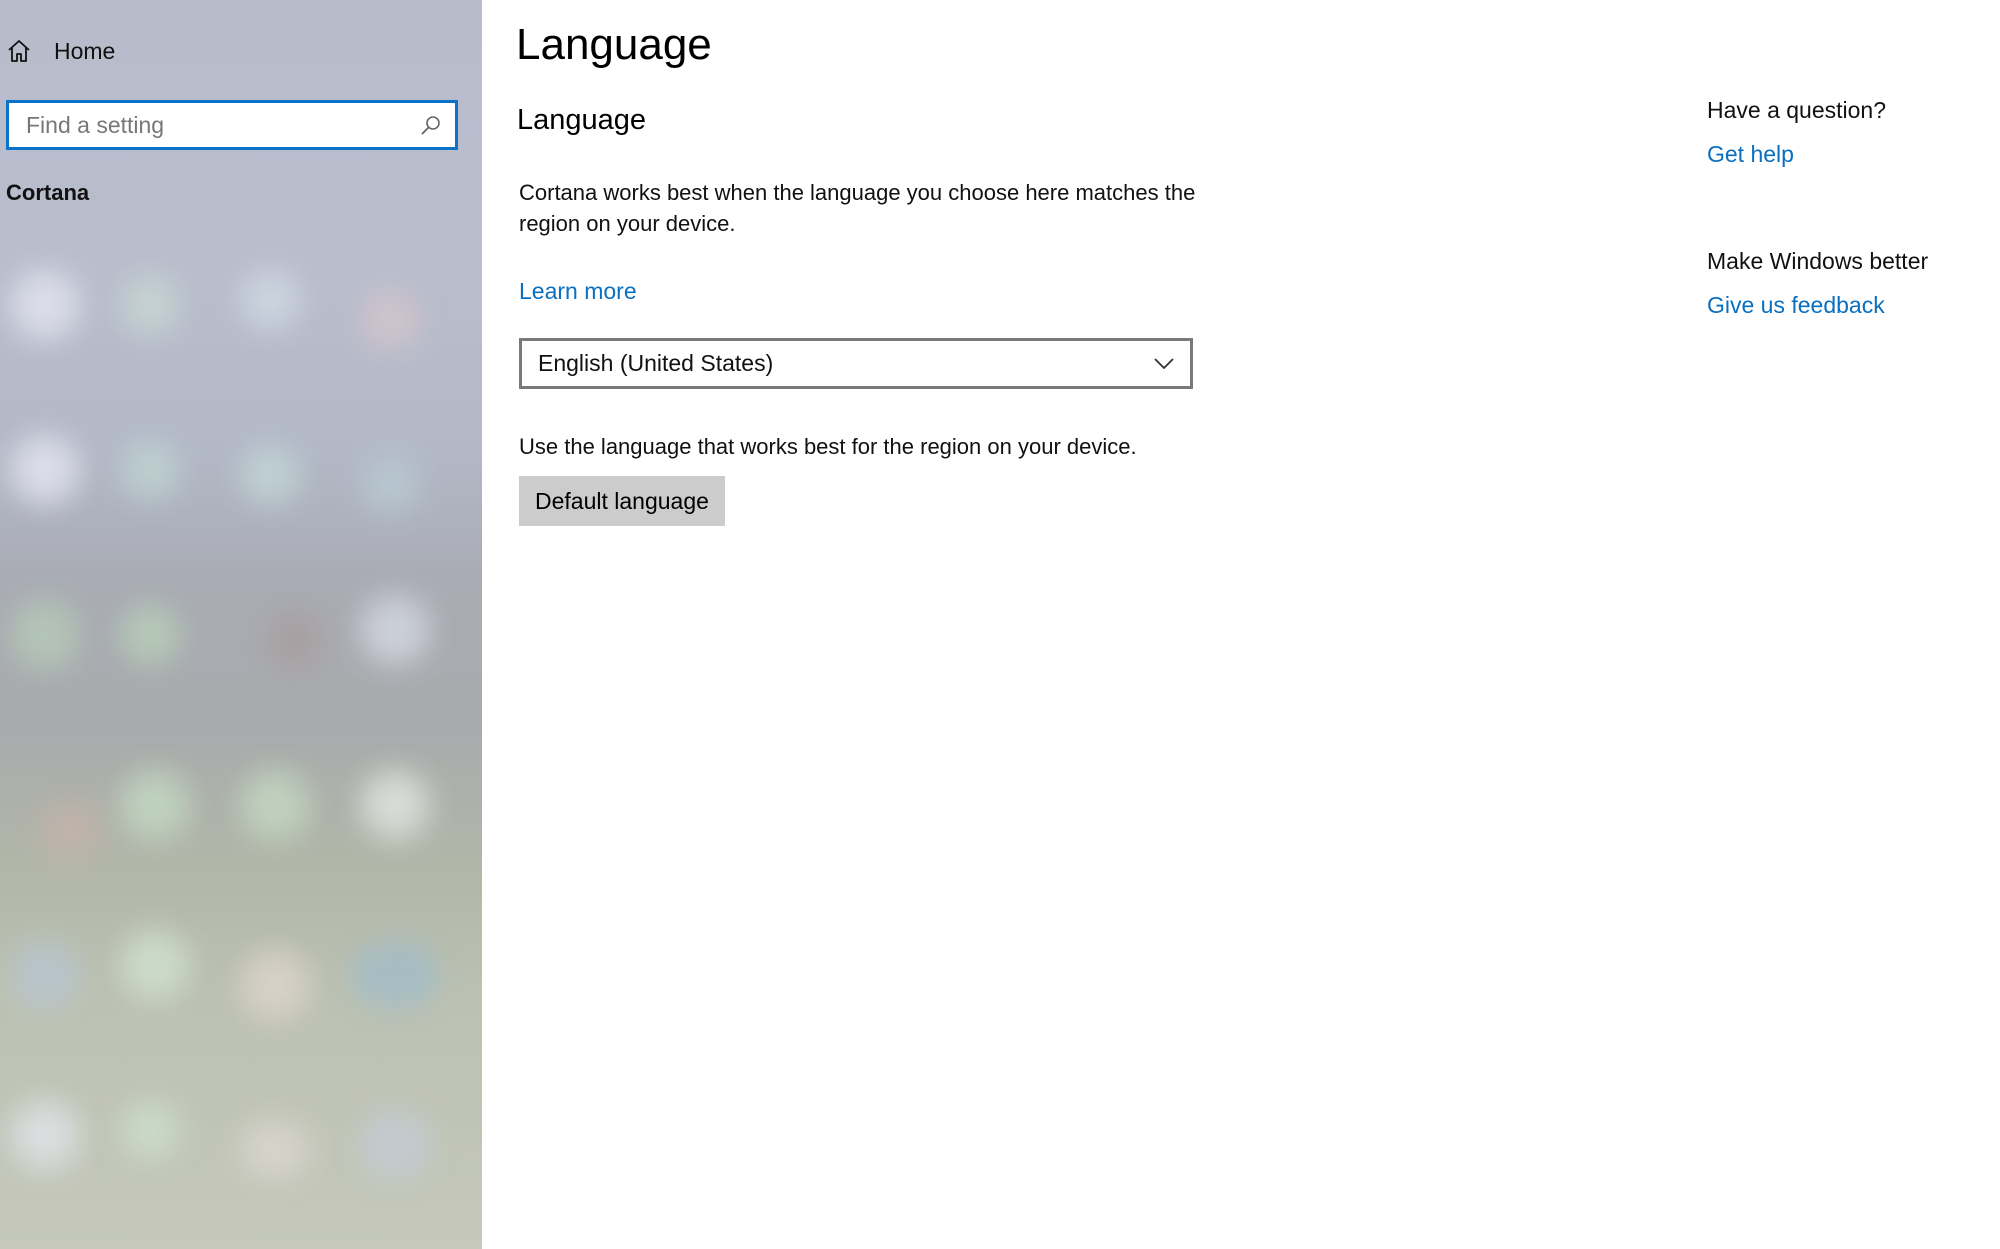  What do you see at coordinates (19, 51) in the screenshot?
I see `home-icon` at bounding box center [19, 51].